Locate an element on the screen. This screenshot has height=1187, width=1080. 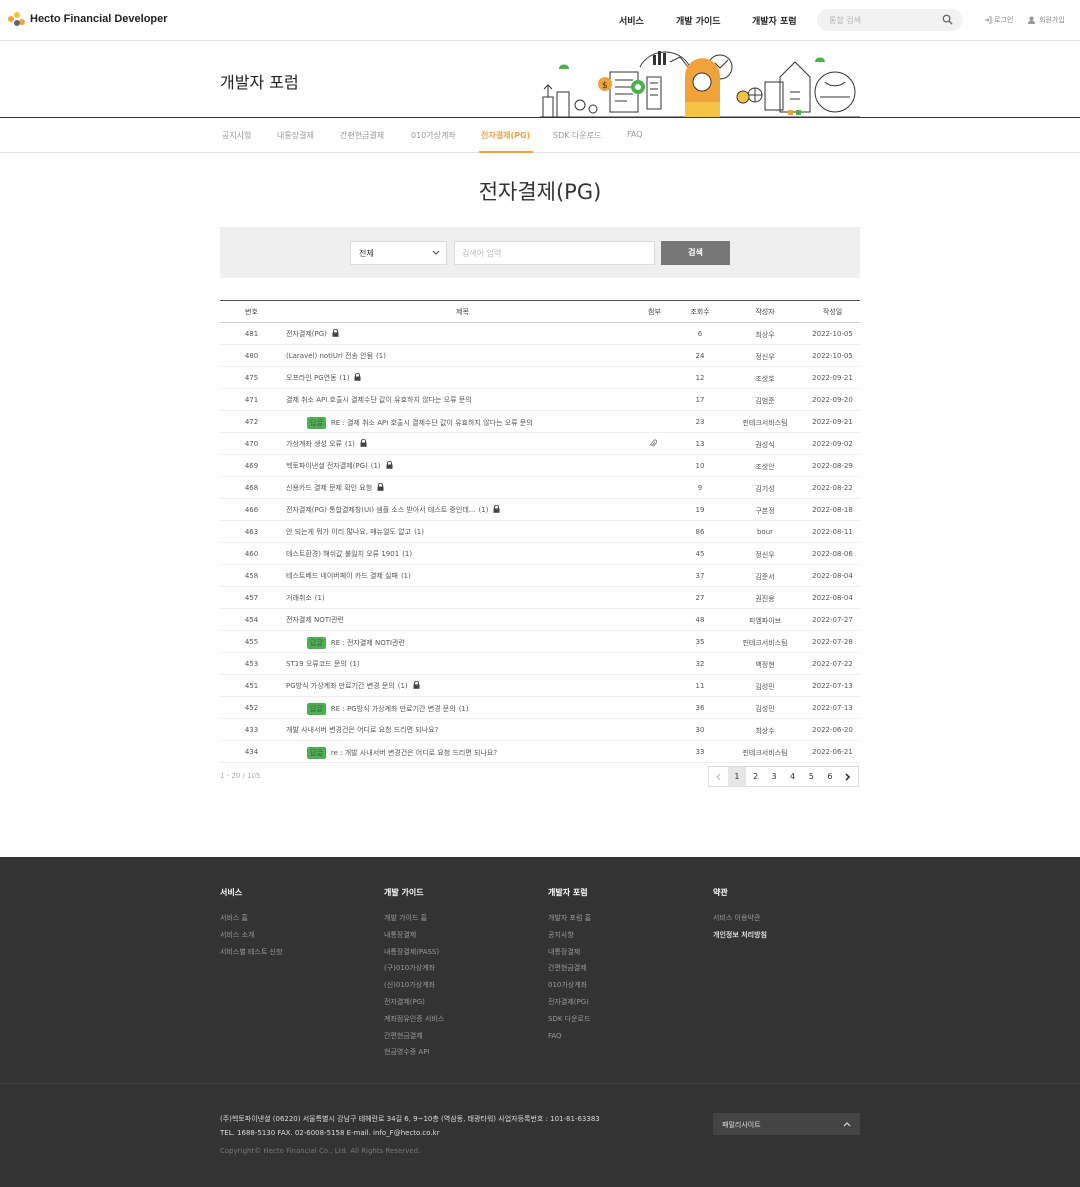
post-title-cell: 답글 RE : PG방식 가상계좌 만료기간 변경 문의 (1) is located at coordinates (377, 709).